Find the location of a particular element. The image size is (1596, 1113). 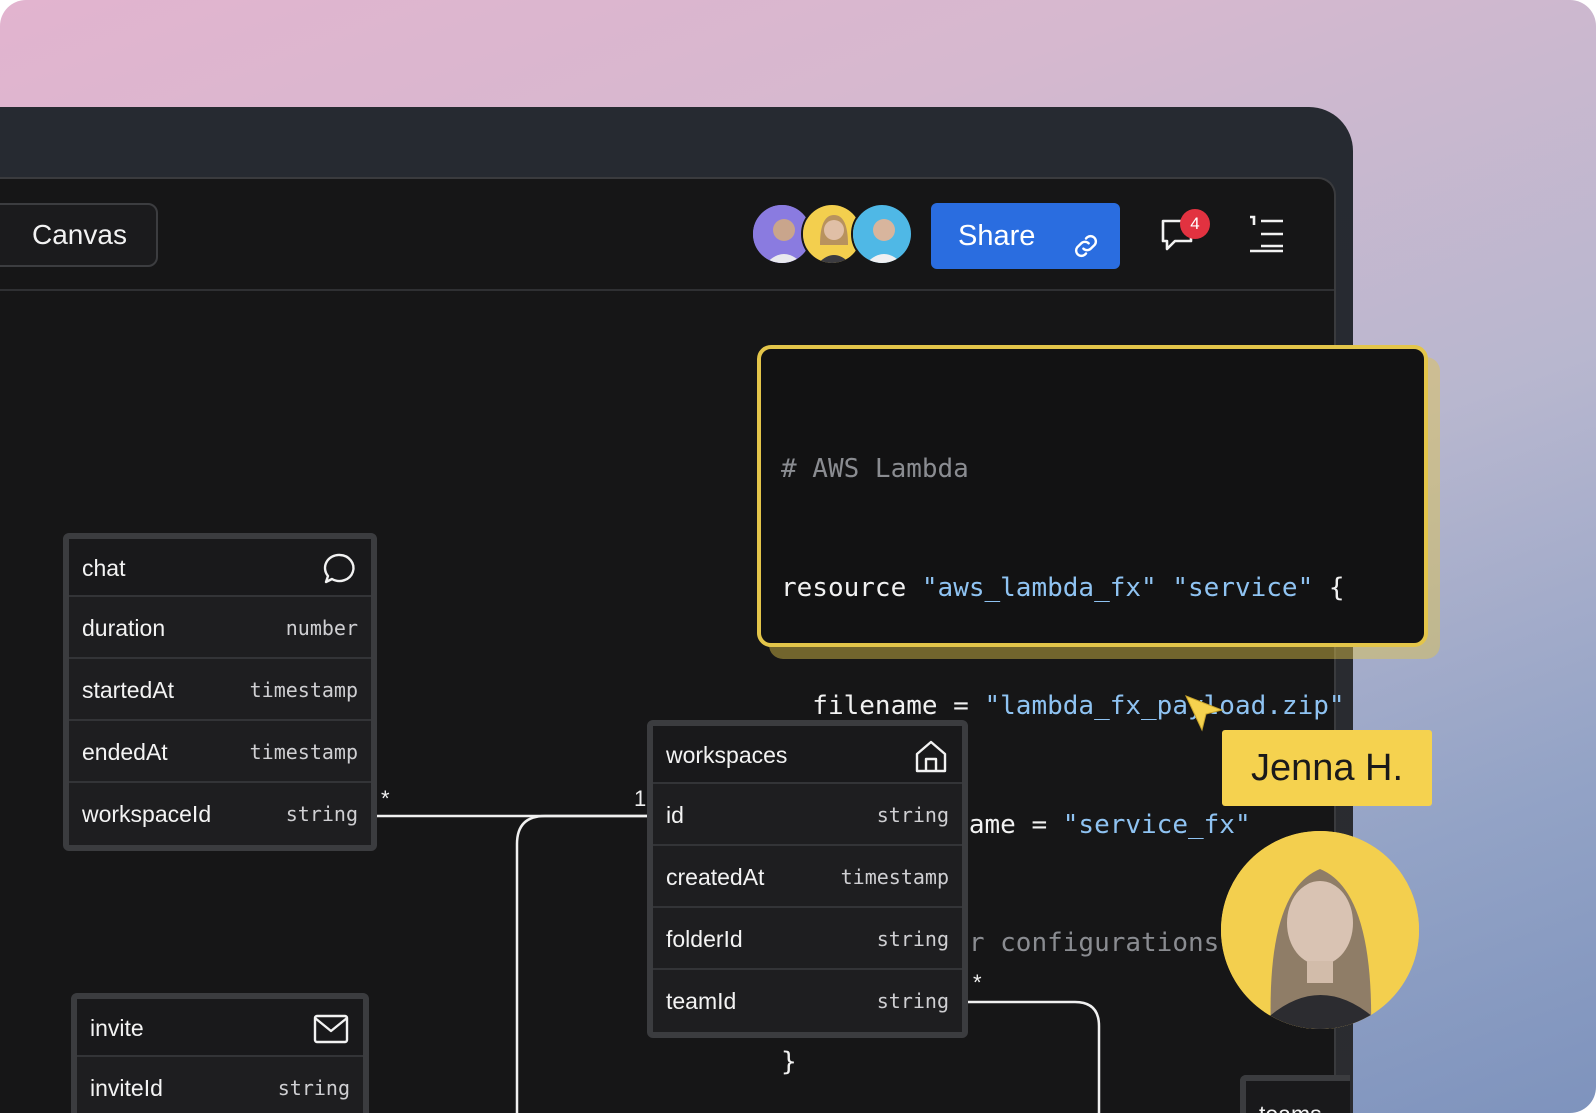

code-line: # AWS Lambda is located at coordinates (875, 469).